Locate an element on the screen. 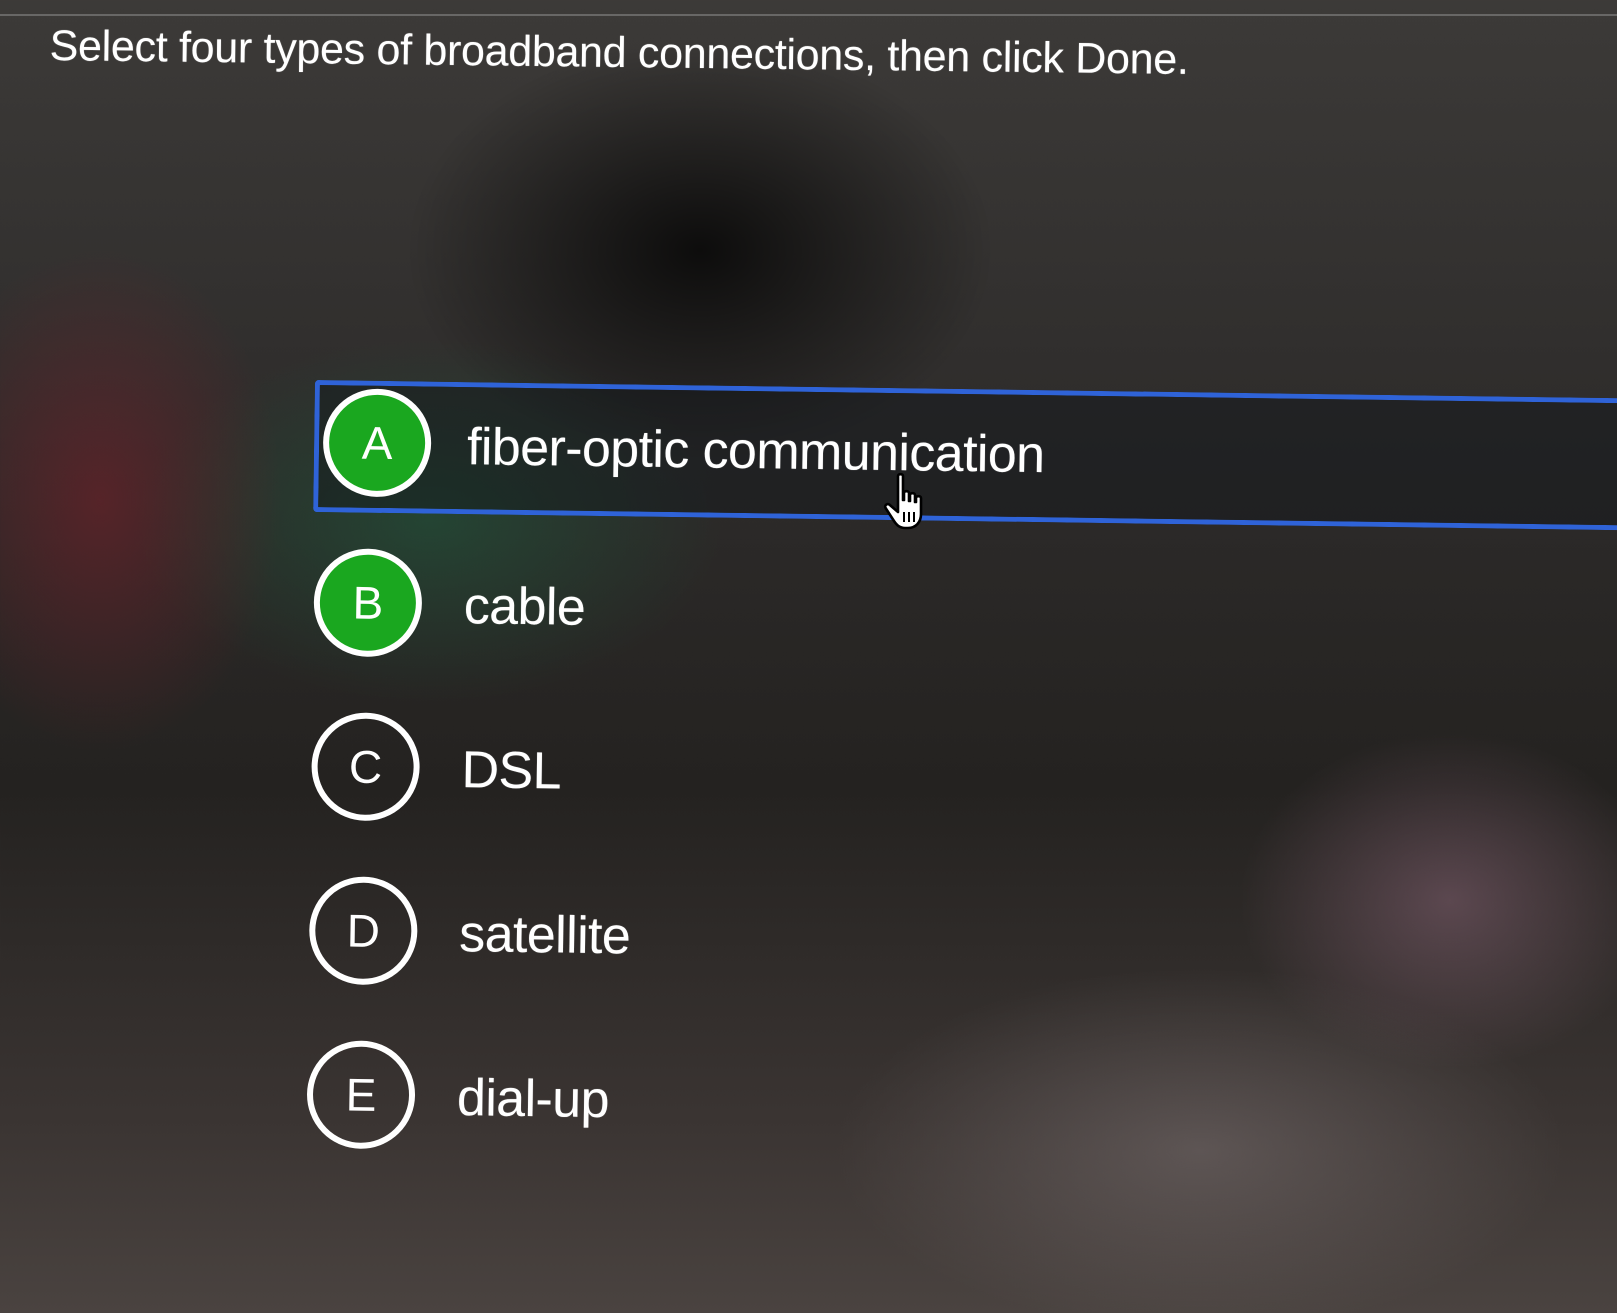 Image resolution: width=1617 pixels, height=1313 pixels. option-e: E dial-up is located at coordinates (956, 1107).